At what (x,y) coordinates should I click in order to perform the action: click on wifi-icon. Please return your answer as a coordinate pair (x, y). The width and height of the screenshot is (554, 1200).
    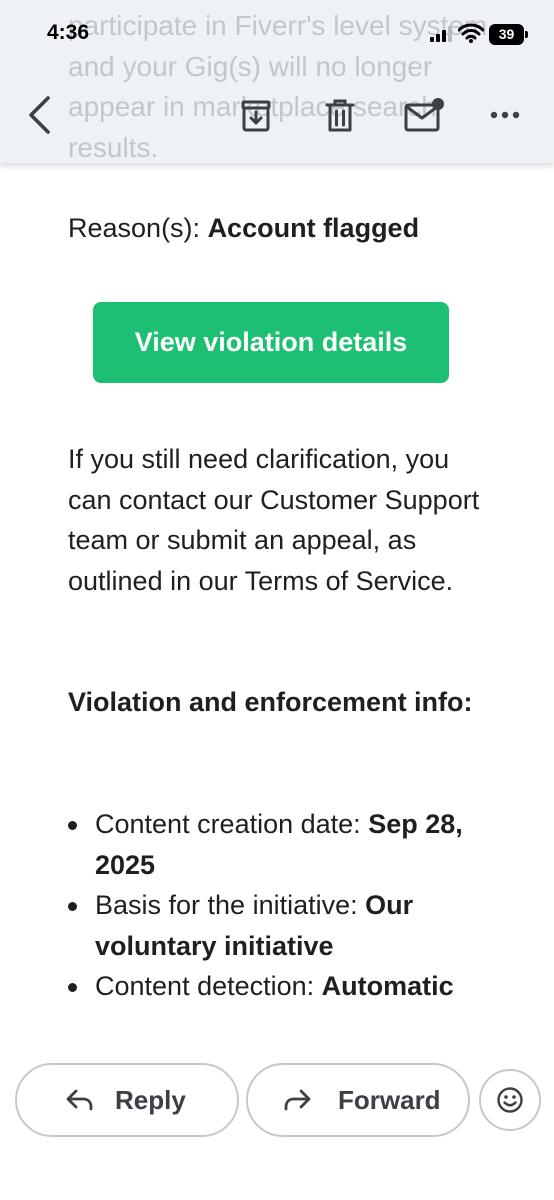
    Looking at the image, I should click on (471, 35).